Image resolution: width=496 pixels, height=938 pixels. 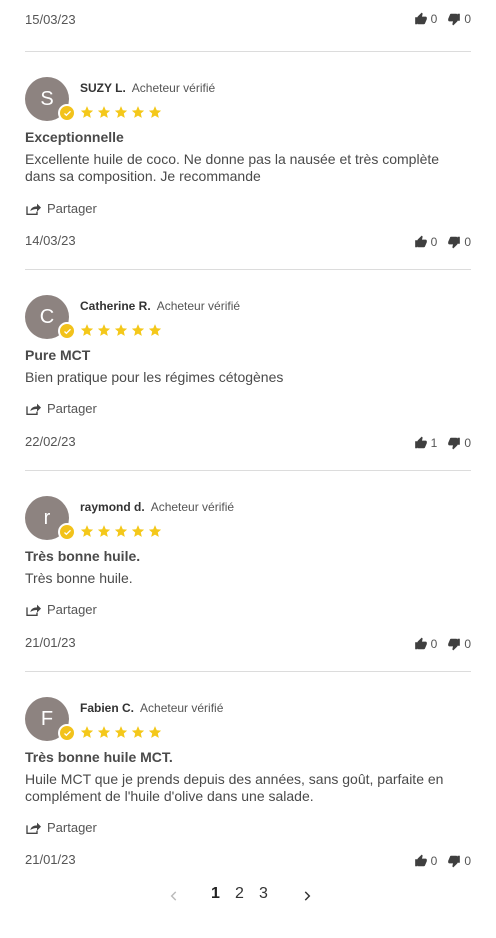 I want to click on review-title: Pure MCT, so click(x=58, y=355).